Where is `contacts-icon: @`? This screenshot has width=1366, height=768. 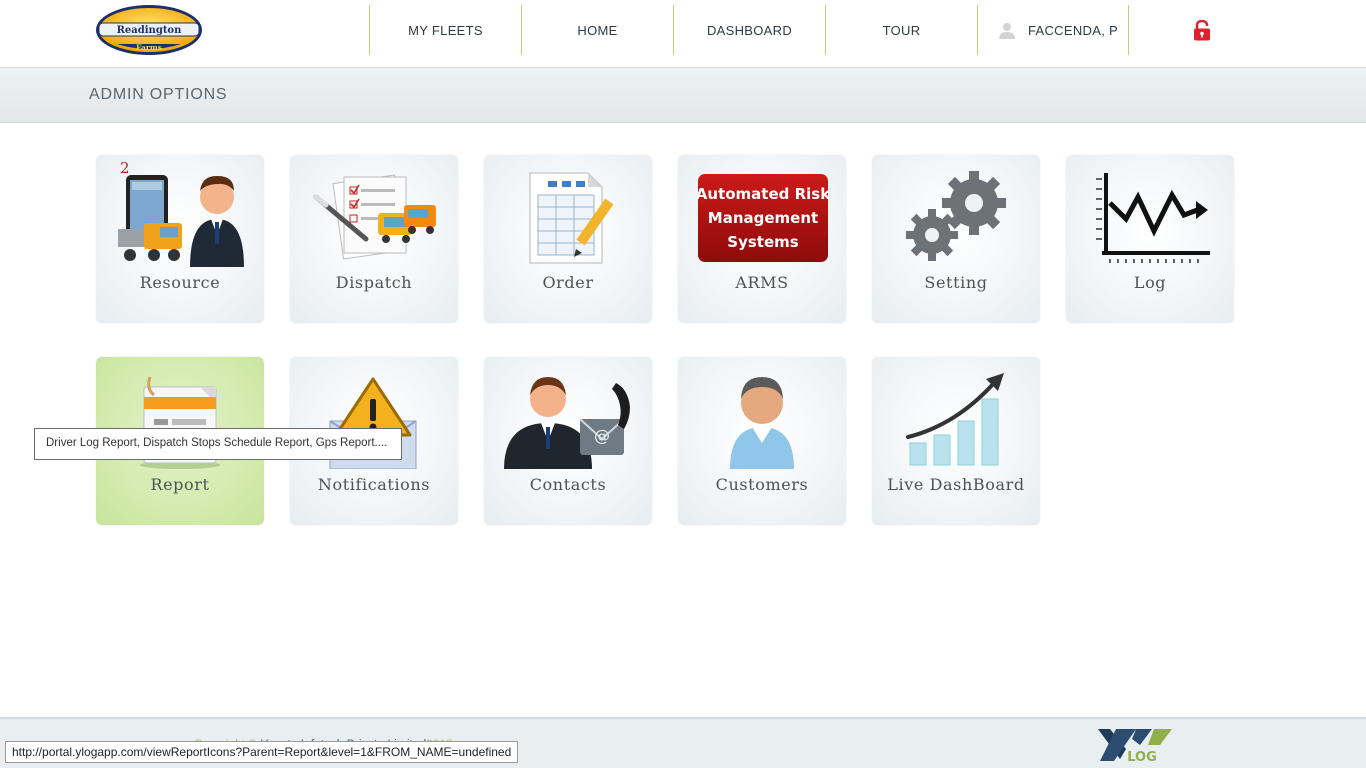 contacts-icon: @ is located at coordinates (567, 423).